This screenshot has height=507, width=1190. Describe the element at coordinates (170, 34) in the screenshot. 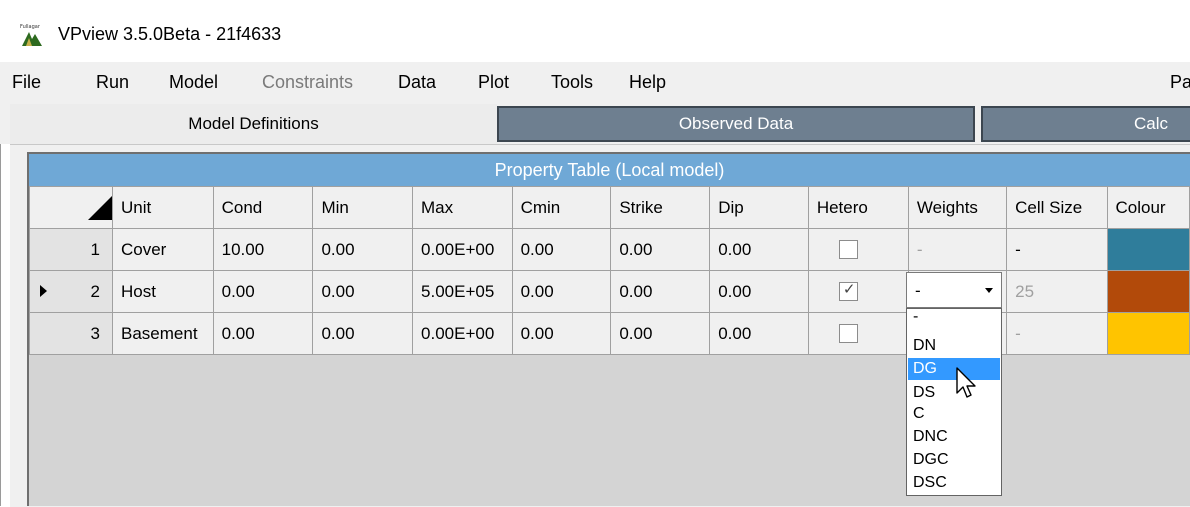

I see `window-title: VPview 3.5.0Beta - 21f4633` at that location.